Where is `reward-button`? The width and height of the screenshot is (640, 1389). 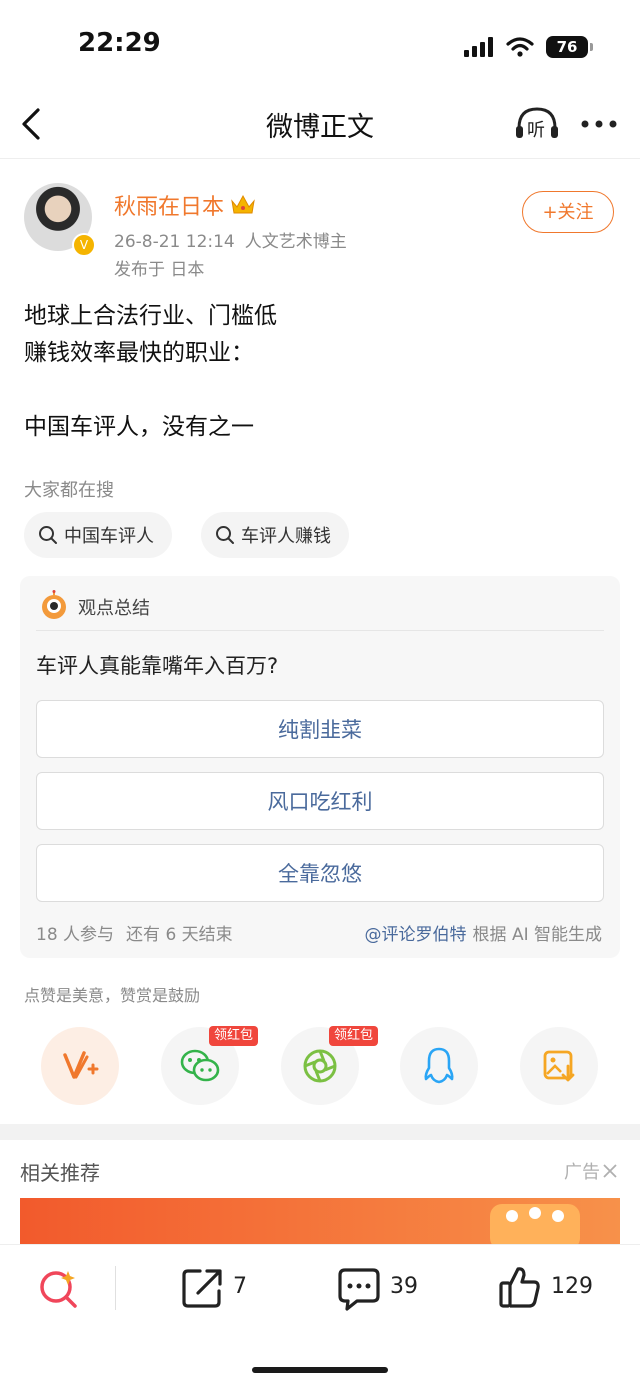
reward-button is located at coordinates (80, 1066).